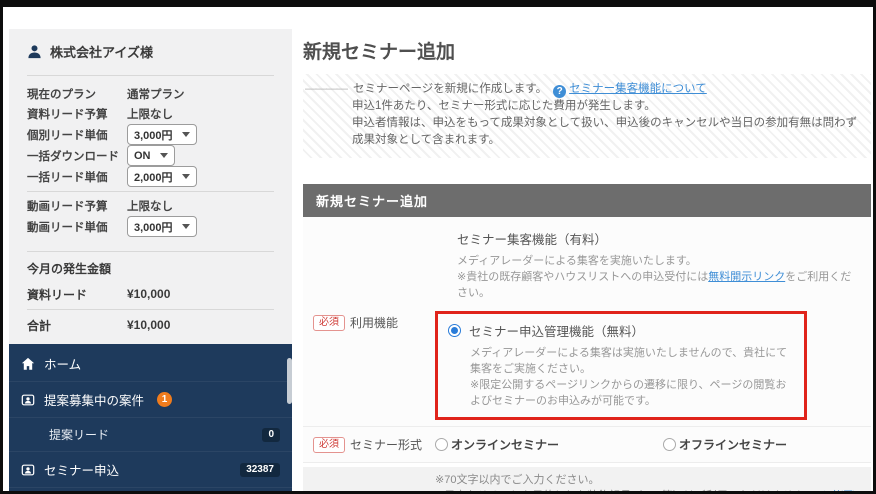  What do you see at coordinates (532, 240) in the screenshot?
I see `feature-option-paid-title: セミナー集客機能（有料）` at bounding box center [532, 240].